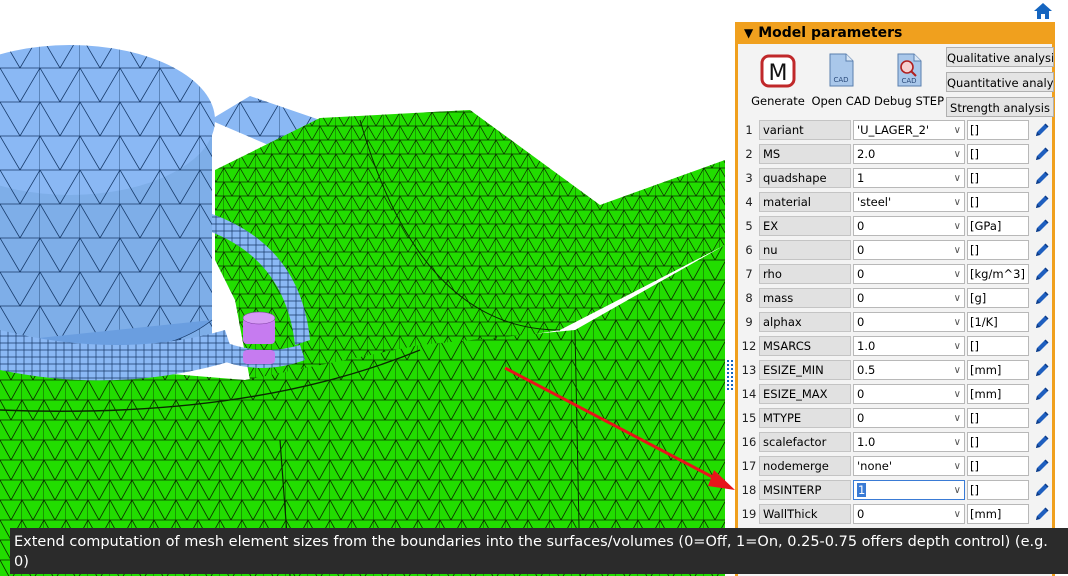 The height and width of the screenshot is (576, 1068). Describe the element at coordinates (909, 154) in the screenshot. I see `param-value-select: 2.0 ∨` at that location.